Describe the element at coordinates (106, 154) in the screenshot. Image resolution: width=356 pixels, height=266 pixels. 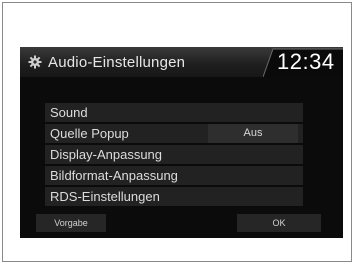
I see `menu-item-label: Display-Anpassung` at that location.